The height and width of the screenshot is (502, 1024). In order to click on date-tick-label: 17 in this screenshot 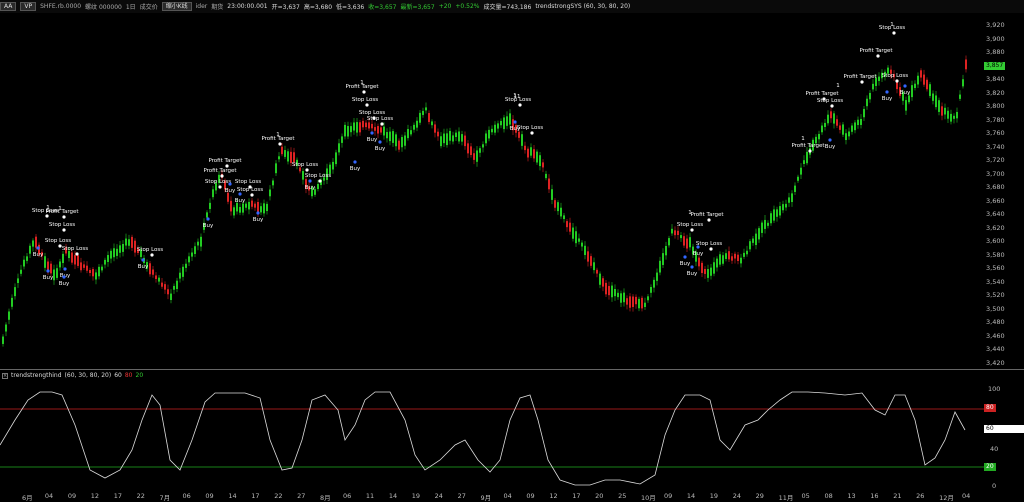, I will do `click(255, 496)`.